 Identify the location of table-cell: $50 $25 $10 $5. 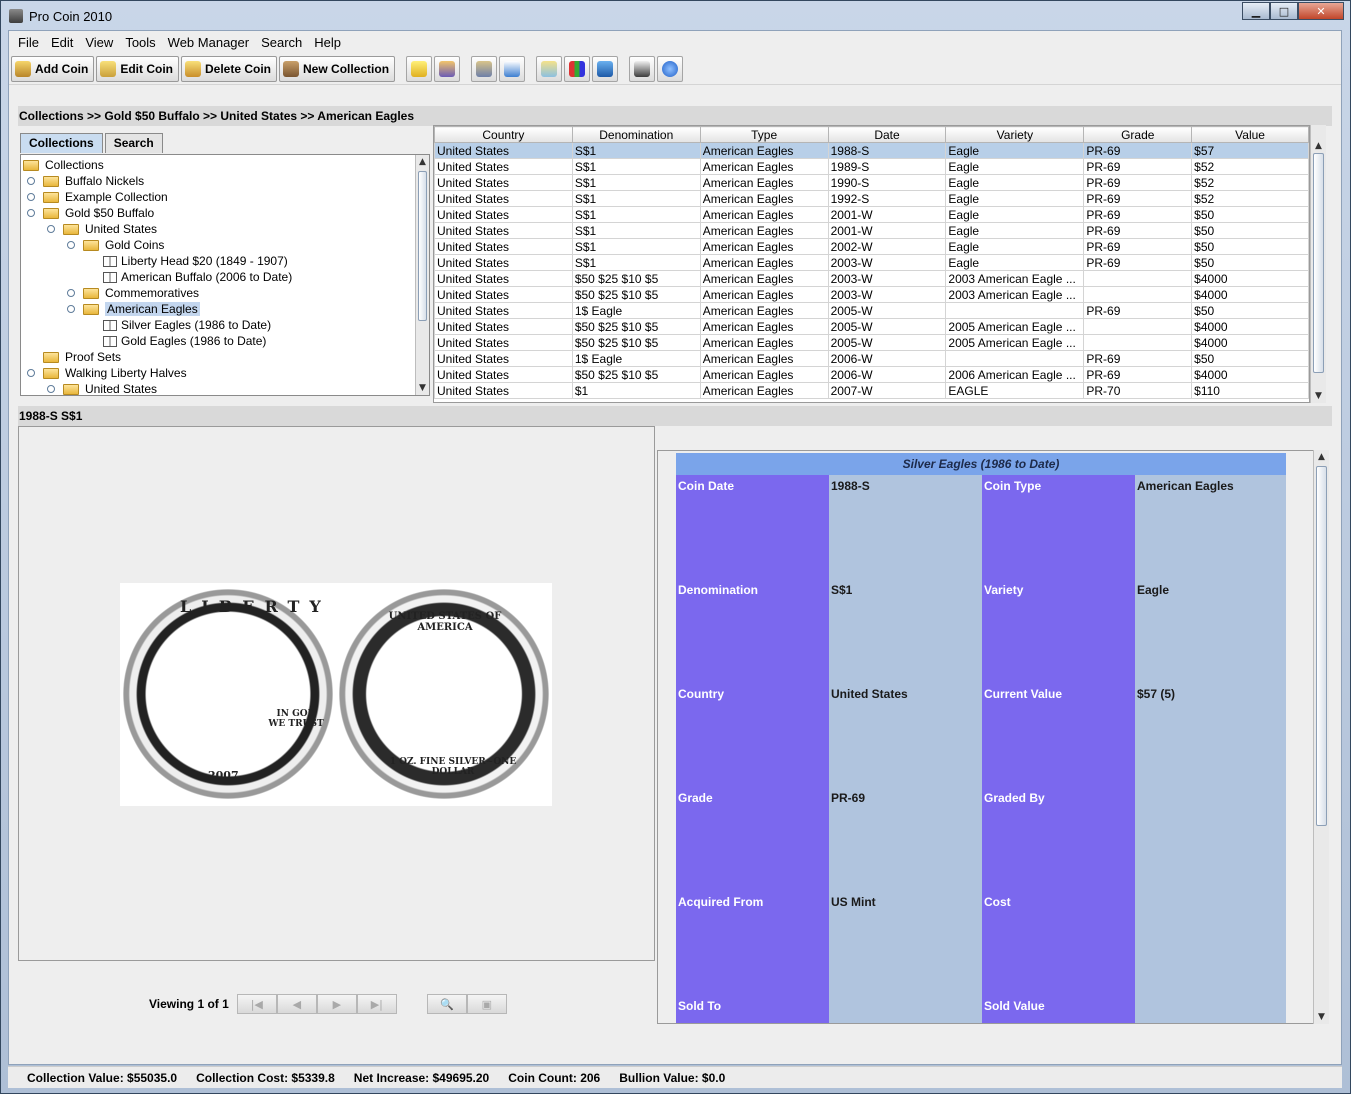
(636, 342).